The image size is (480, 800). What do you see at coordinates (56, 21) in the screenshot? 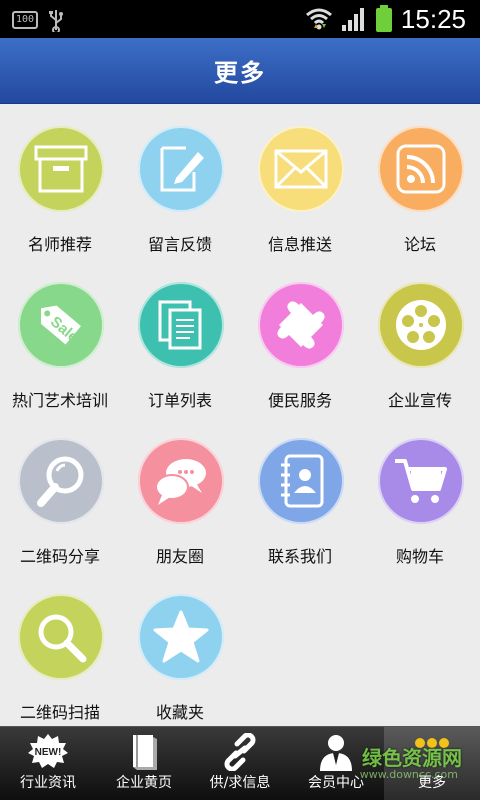
I see `usb-icon` at bounding box center [56, 21].